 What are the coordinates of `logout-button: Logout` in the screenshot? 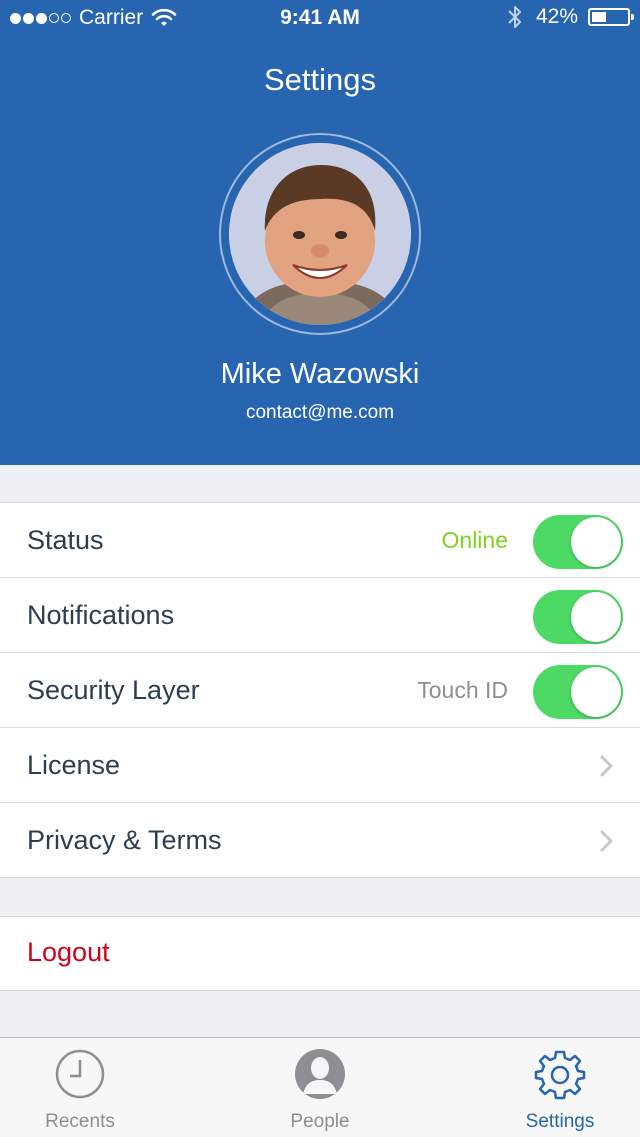 It's located at (320, 953).